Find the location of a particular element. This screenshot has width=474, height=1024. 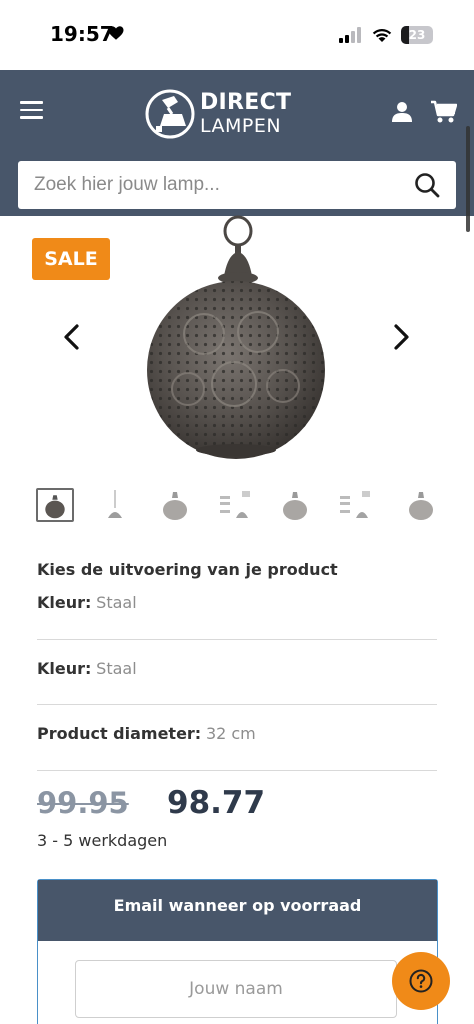

product-image is located at coordinates (236, 337).